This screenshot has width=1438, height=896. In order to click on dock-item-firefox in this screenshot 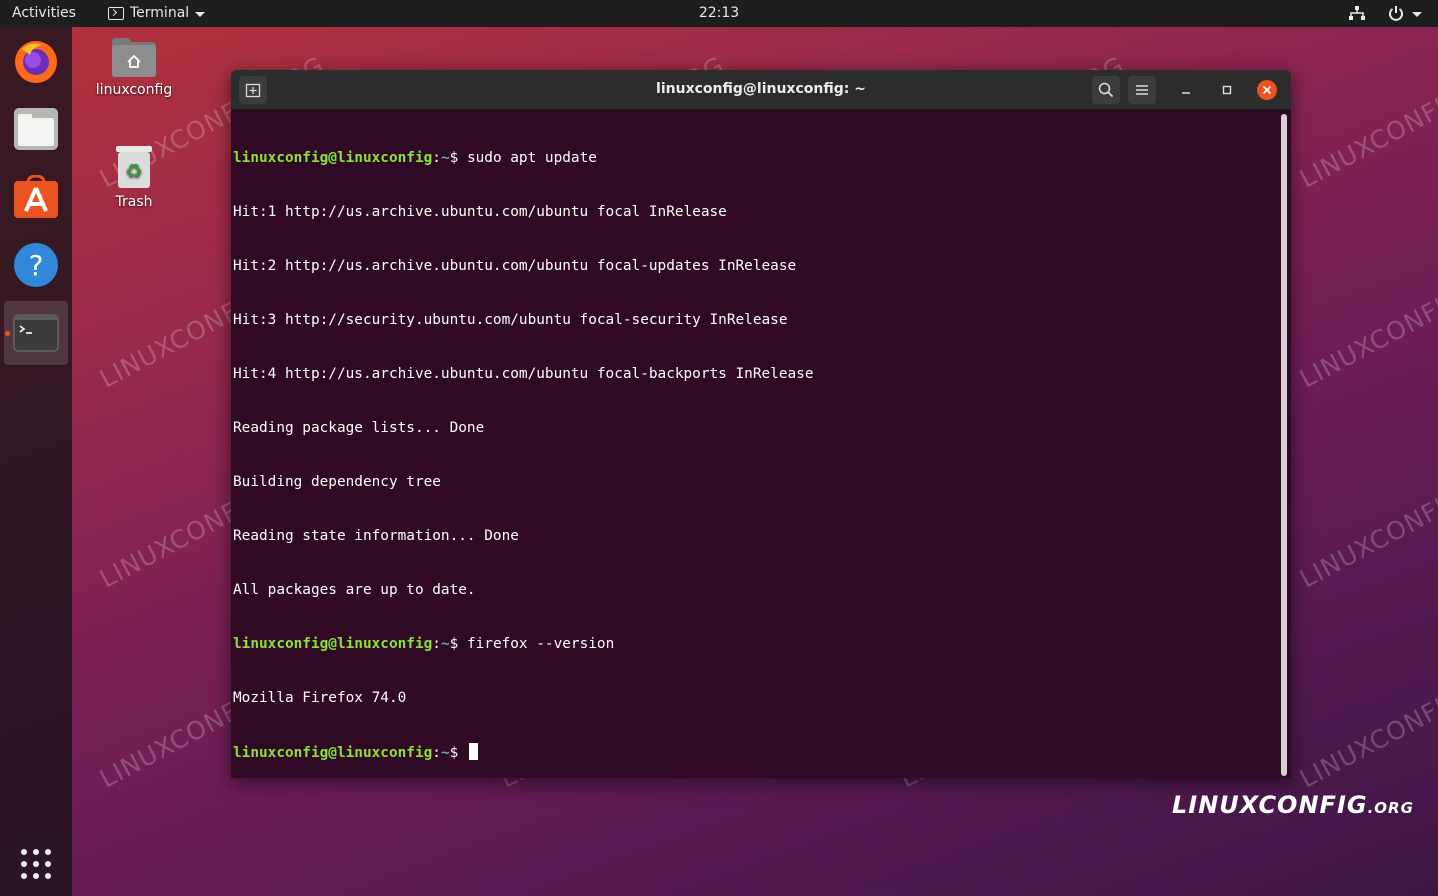, I will do `click(36, 61)`.